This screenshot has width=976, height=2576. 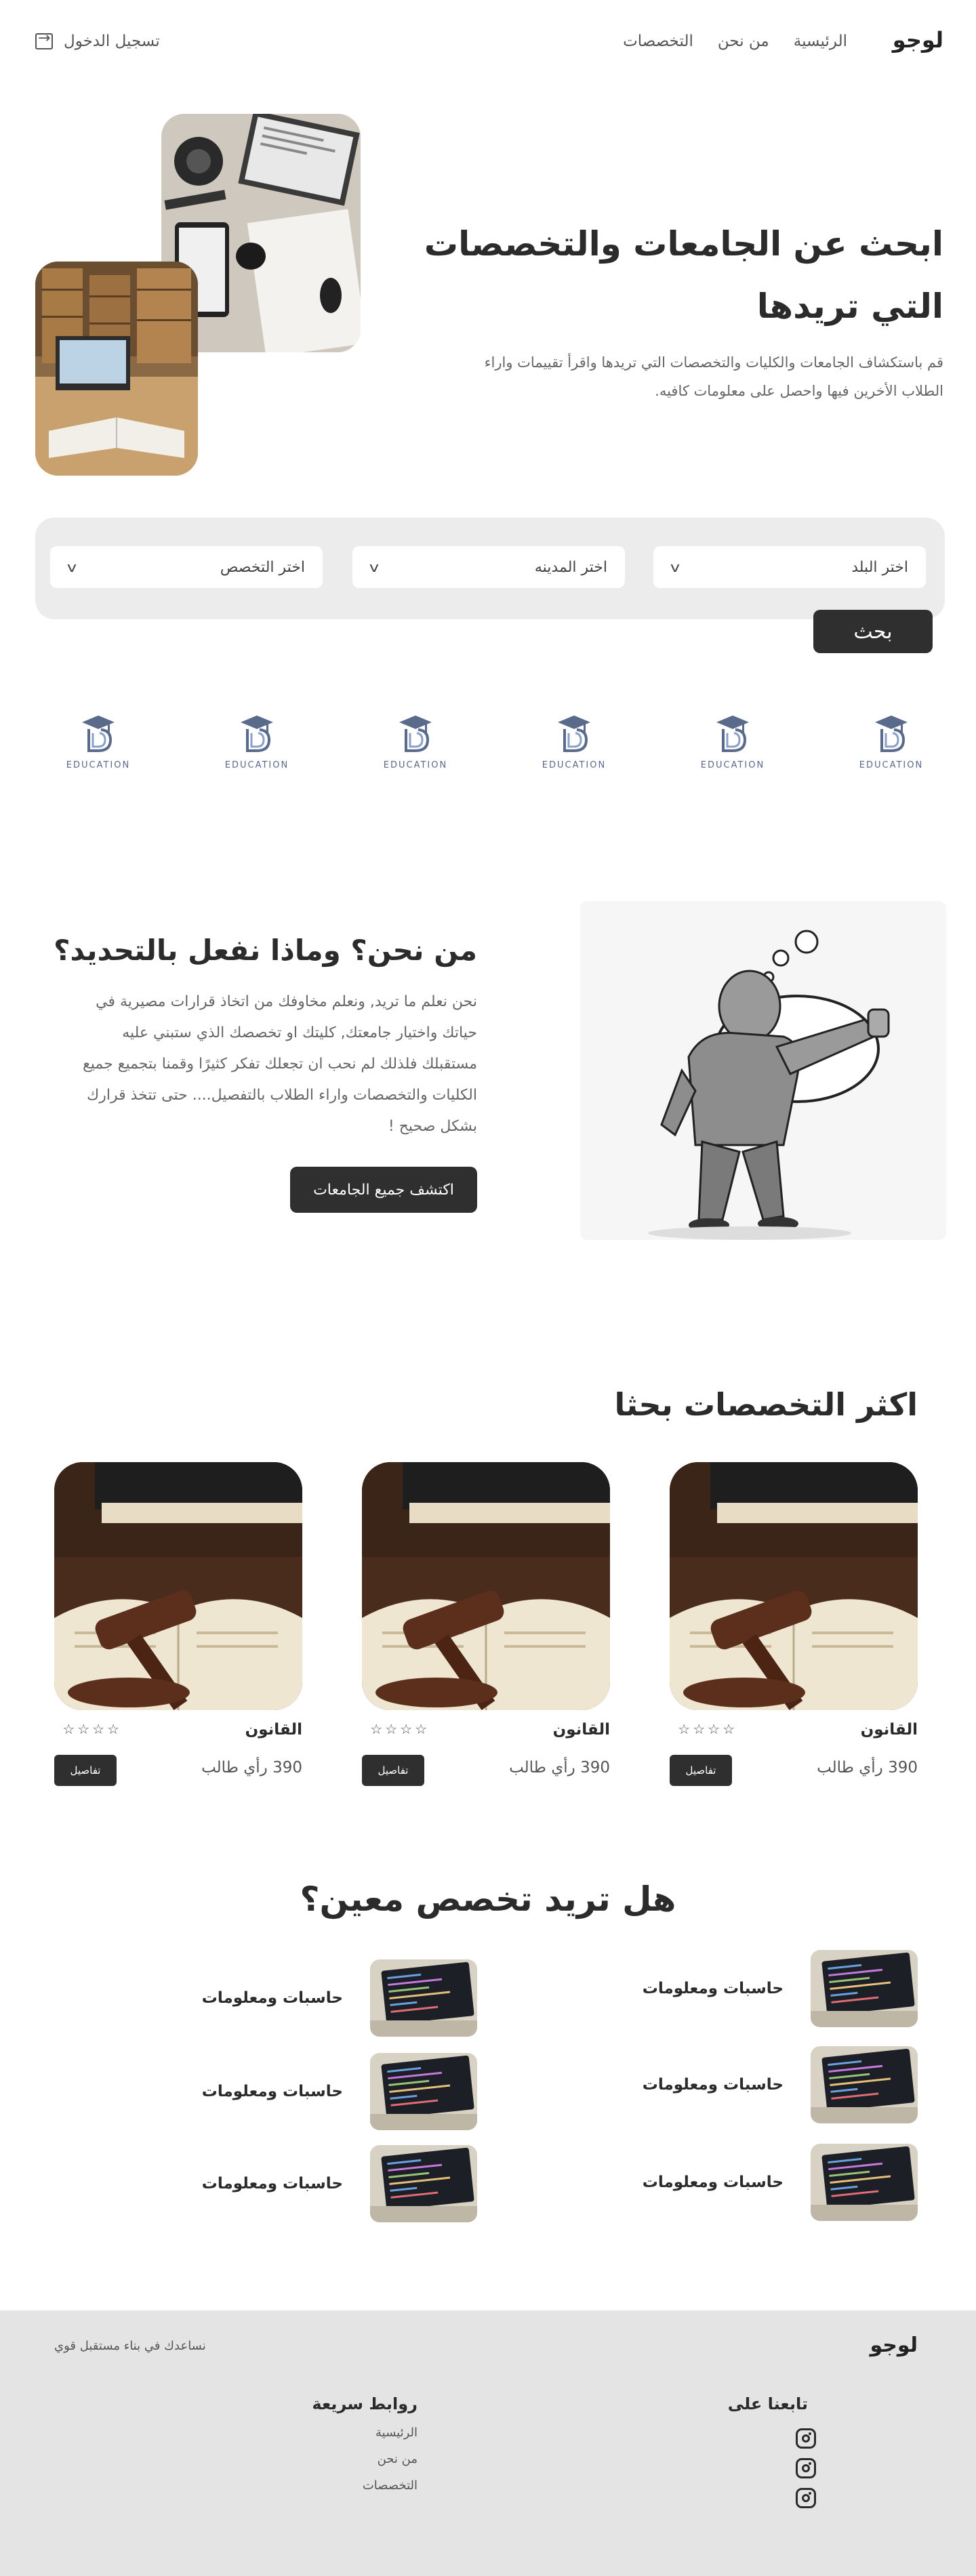 I want to click on footer-tagline: نساعدك في بناء مستقبل قوي, so click(x=130, y=2346).